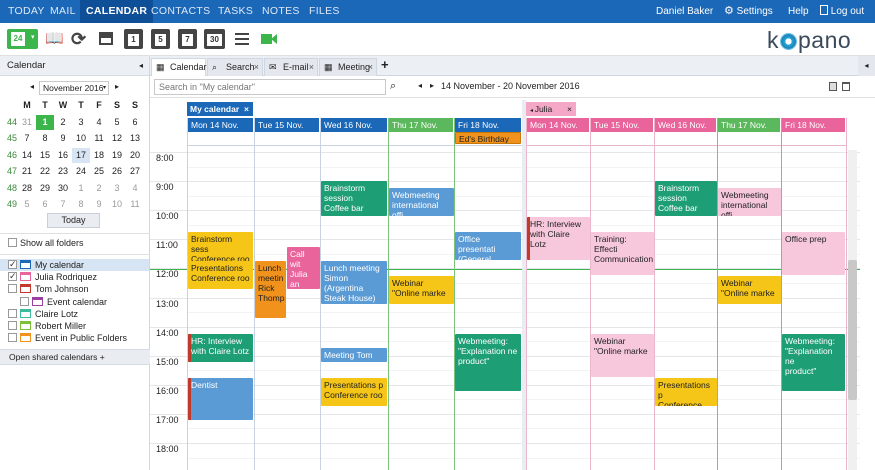 The height and width of the screenshot is (470, 875). I want to click on calendar-event: Presentations p Conference roo, so click(686, 391).